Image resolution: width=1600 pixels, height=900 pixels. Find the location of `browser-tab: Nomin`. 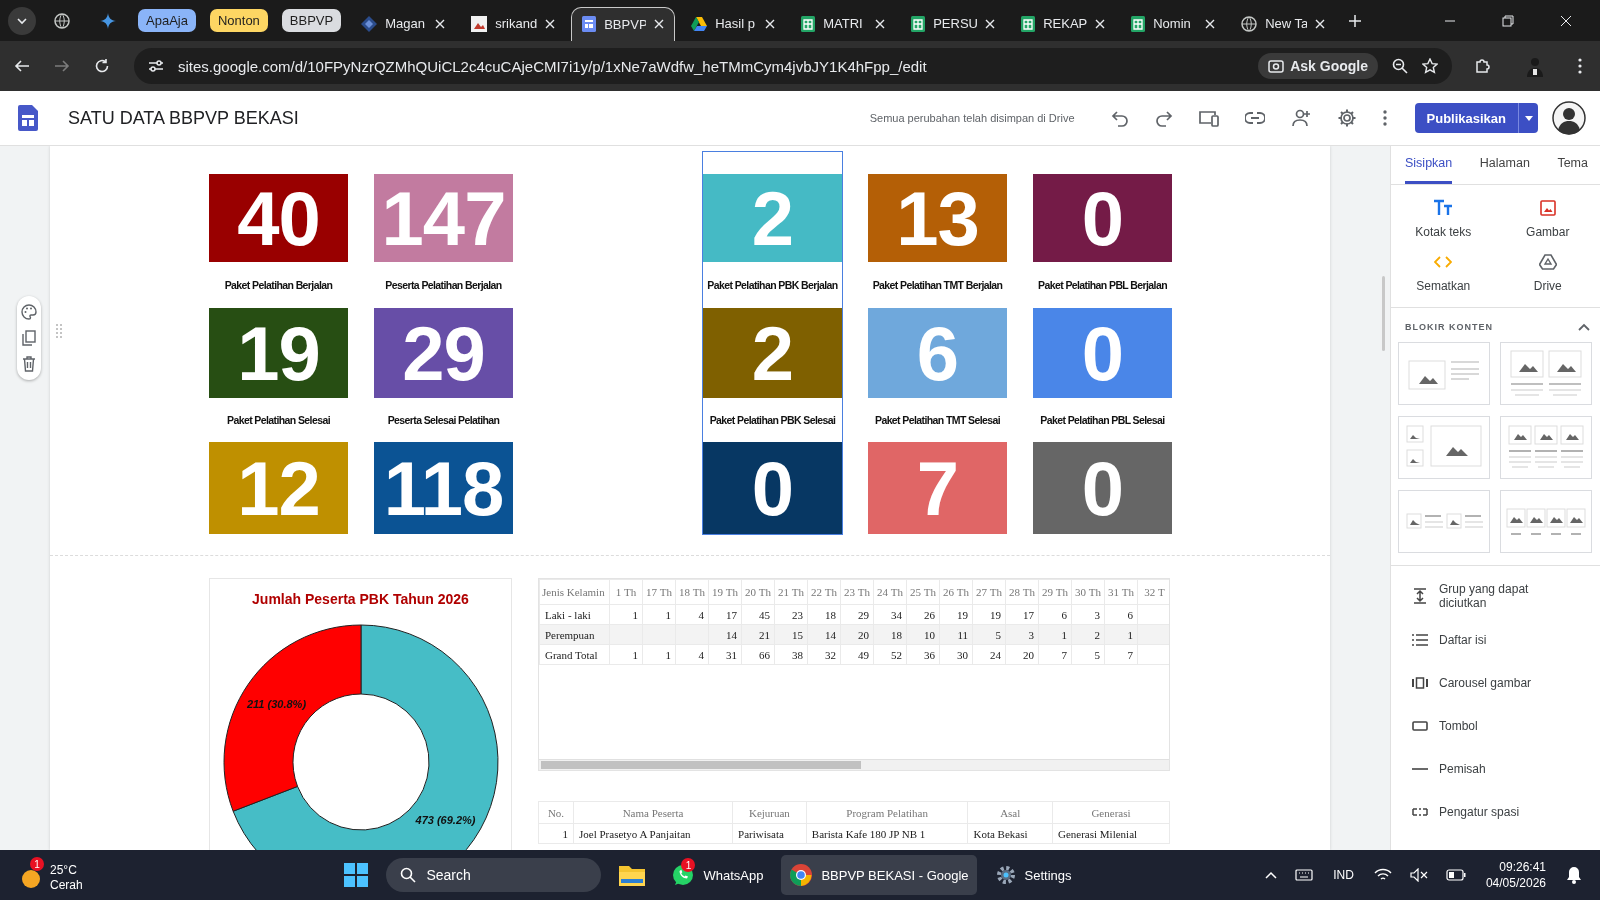

browser-tab: Nomin is located at coordinates (1173, 23).